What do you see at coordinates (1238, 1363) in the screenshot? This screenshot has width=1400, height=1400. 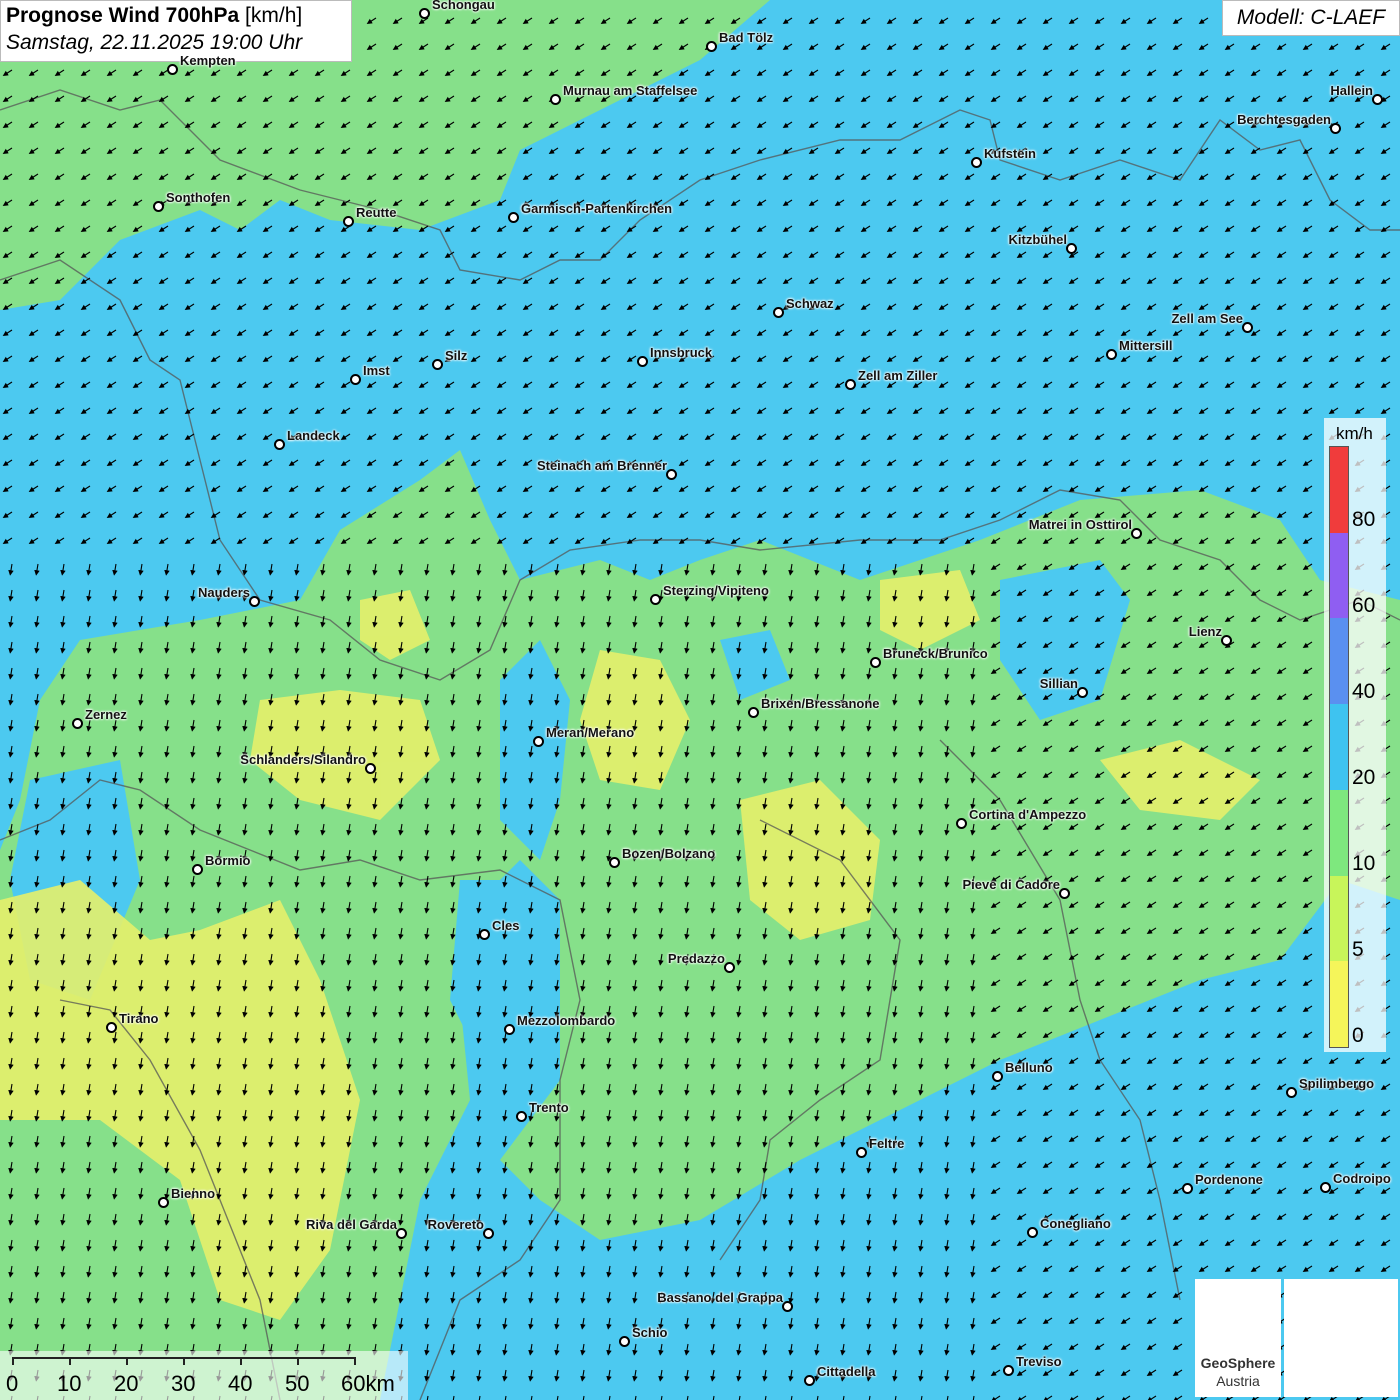 I see `logo-text-line1: GeoSphere` at bounding box center [1238, 1363].